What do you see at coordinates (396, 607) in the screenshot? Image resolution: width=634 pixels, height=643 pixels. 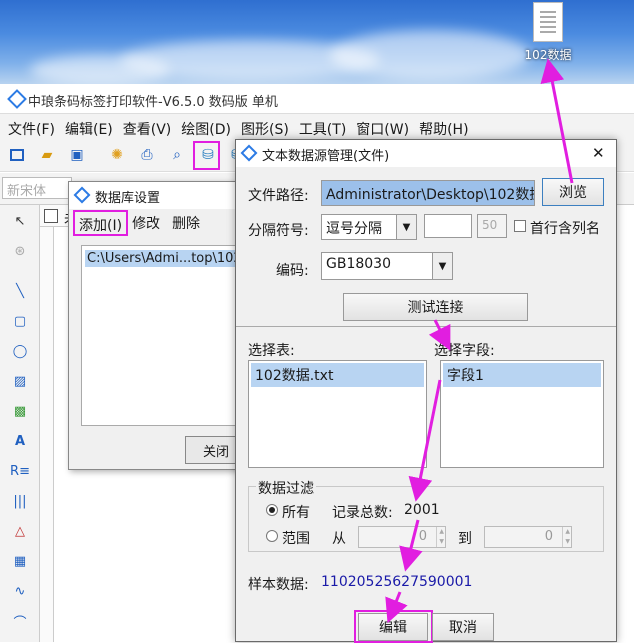 I see `arrow-to-edit` at bounding box center [396, 607].